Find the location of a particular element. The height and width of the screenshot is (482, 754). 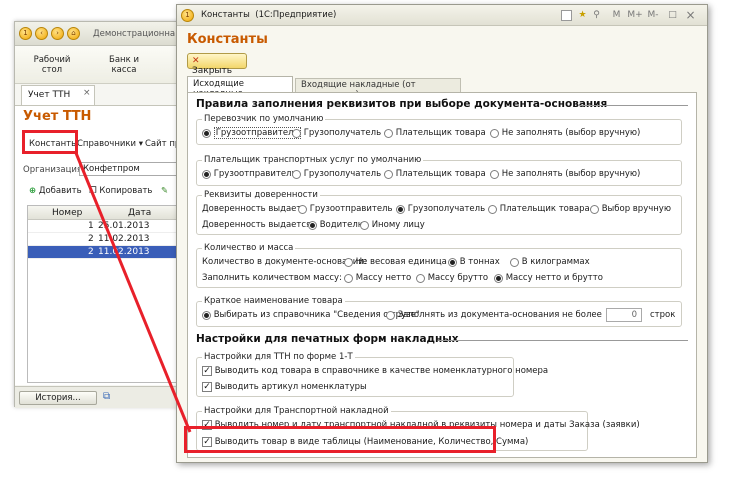

annotation-box-table-option is located at coordinates (340, 439).